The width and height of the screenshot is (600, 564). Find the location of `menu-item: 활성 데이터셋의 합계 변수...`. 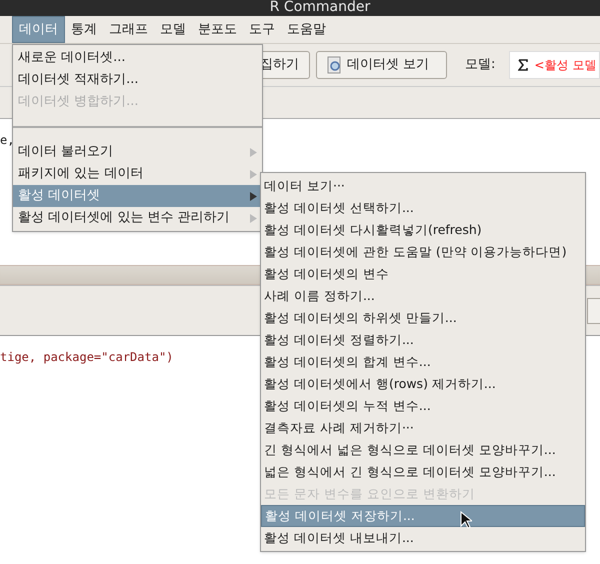

menu-item: 활성 데이터셋의 합계 변수... is located at coordinates (423, 362).